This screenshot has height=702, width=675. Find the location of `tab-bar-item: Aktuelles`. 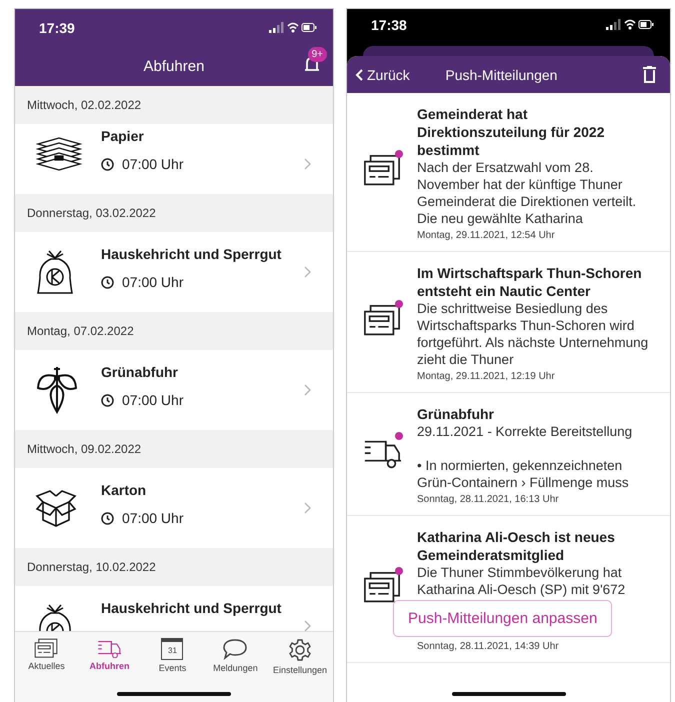

tab-bar-item: Aktuelles is located at coordinates (46, 656).